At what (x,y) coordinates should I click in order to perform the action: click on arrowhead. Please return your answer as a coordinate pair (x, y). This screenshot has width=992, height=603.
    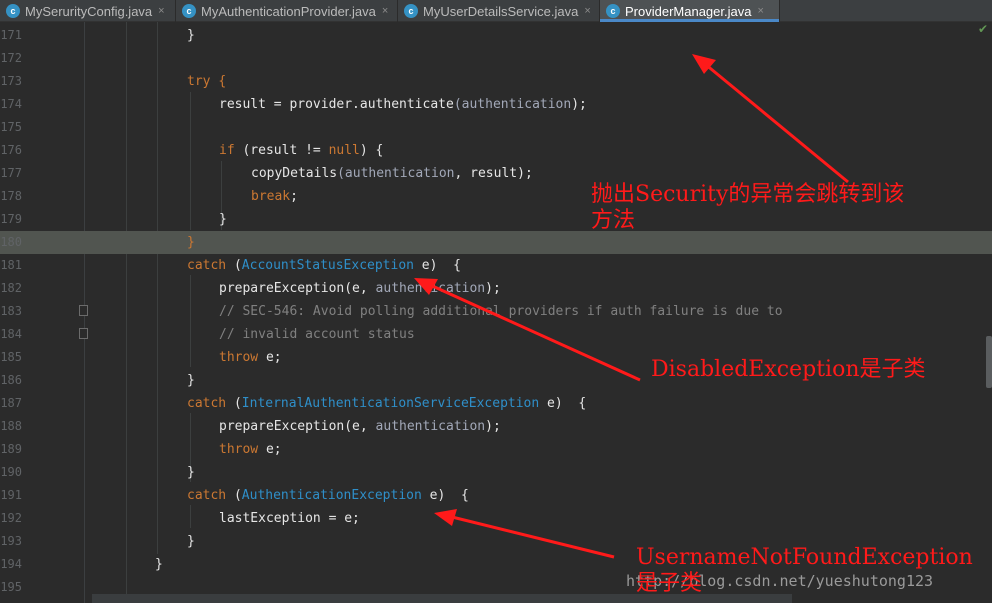
    Looking at the image, I should click on (445, 517).